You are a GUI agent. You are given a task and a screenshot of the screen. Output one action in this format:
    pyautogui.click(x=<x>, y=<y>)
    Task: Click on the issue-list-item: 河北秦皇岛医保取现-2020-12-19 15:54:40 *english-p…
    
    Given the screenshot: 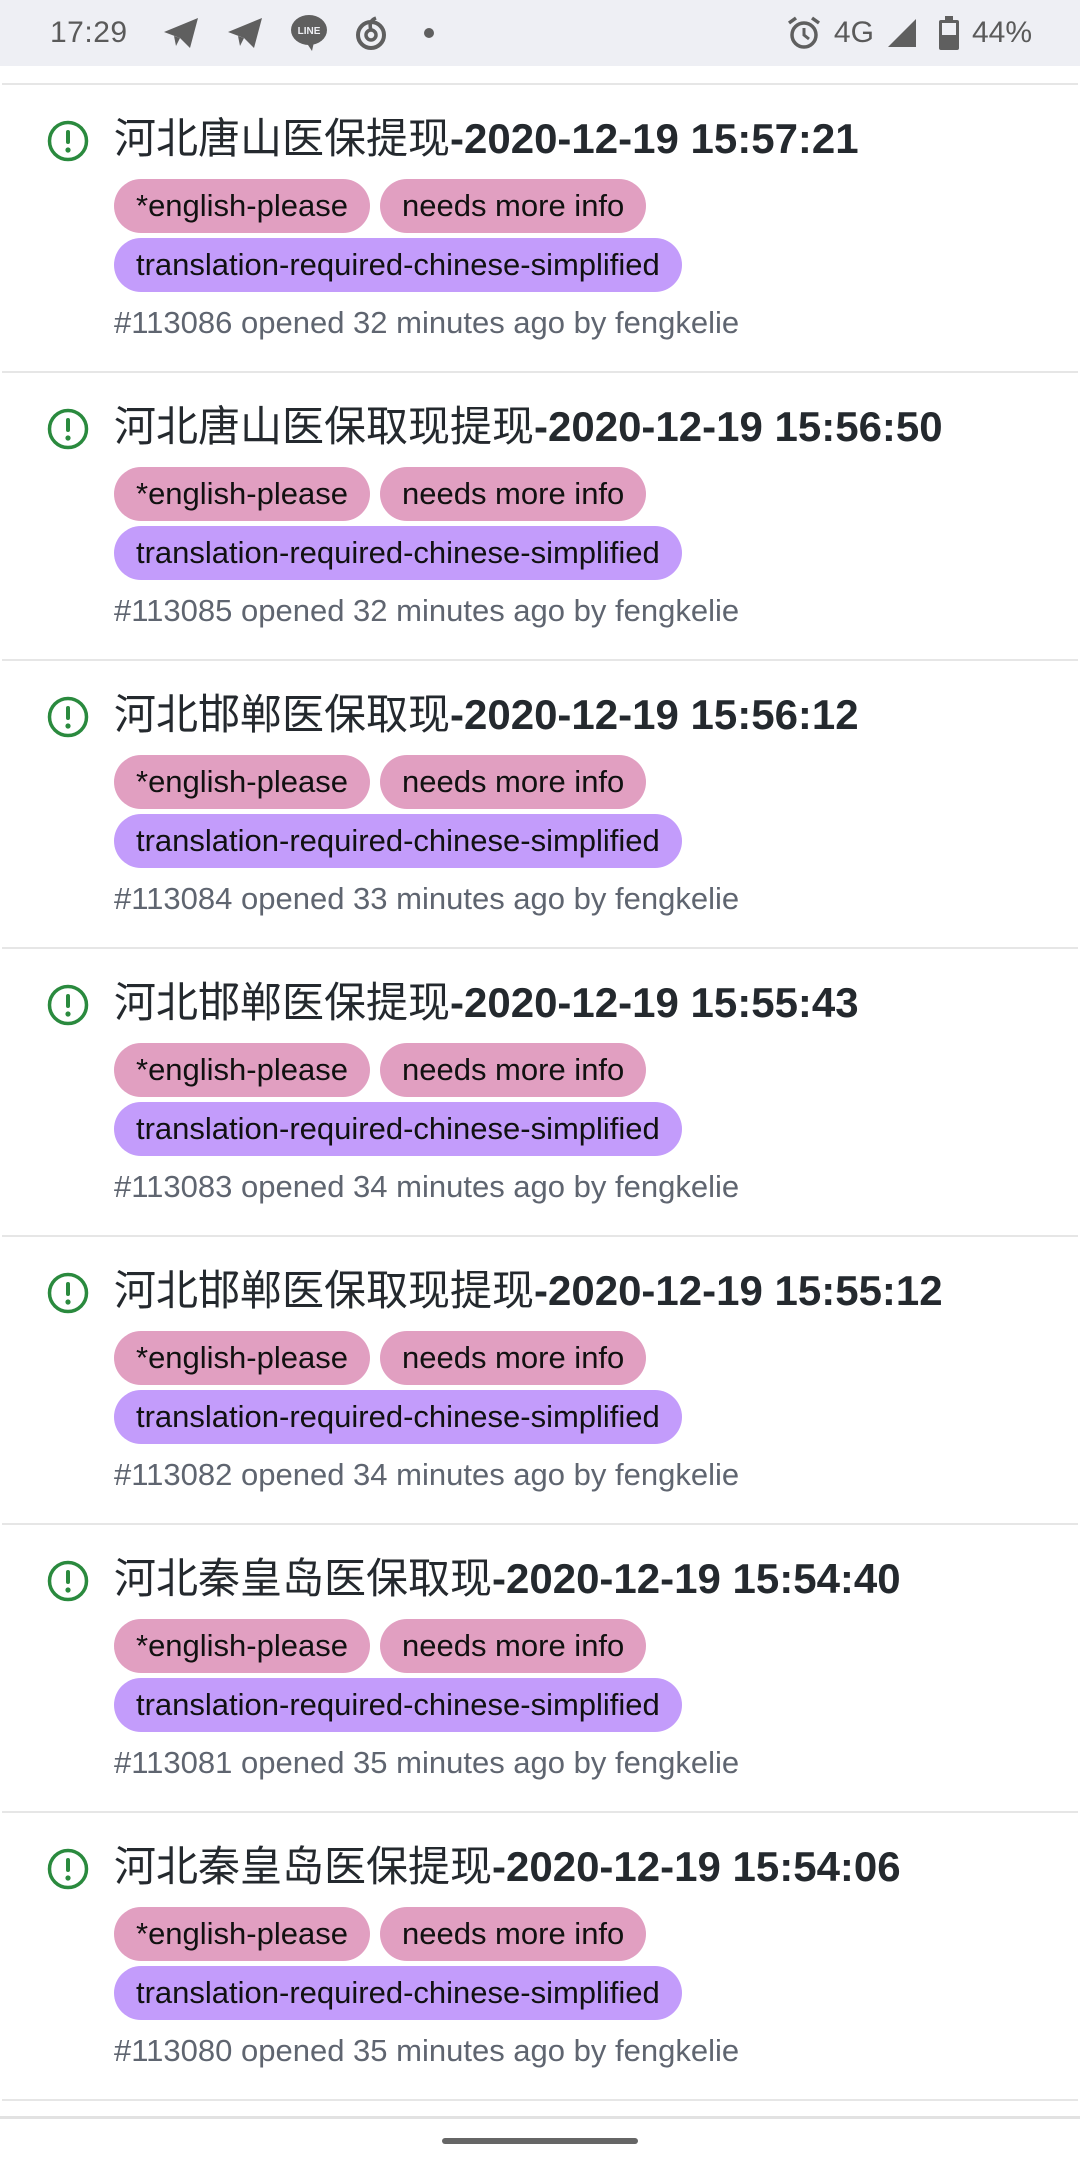 What is the action you would take?
    pyautogui.click(x=540, y=1669)
    